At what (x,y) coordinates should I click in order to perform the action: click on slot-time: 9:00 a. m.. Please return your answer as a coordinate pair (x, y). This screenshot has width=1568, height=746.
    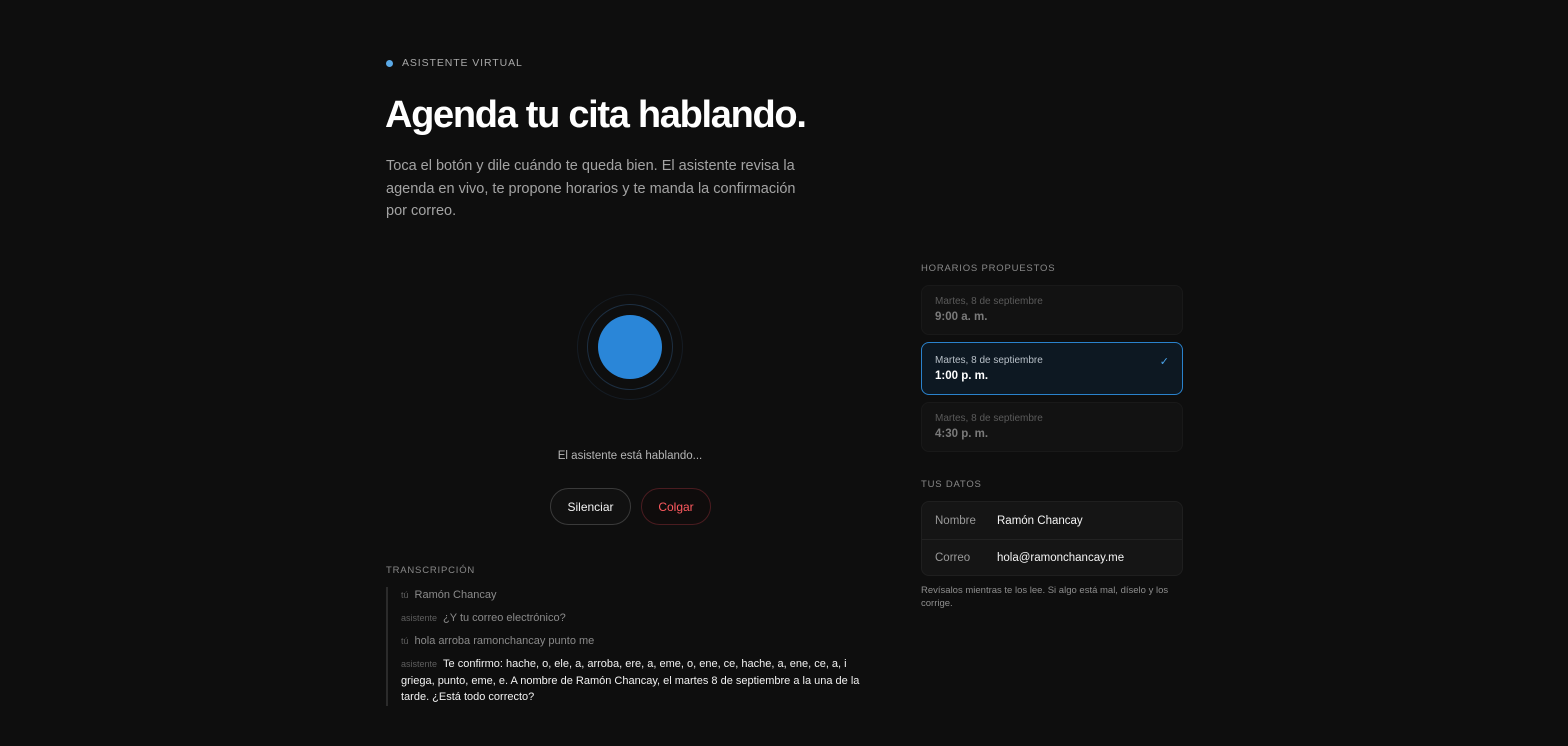
    Looking at the image, I should click on (961, 317).